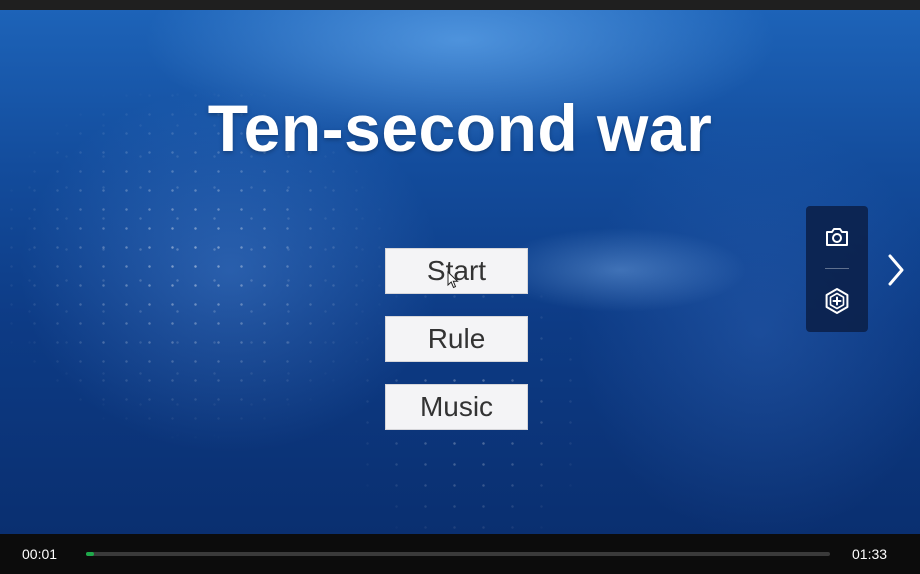 The image size is (920, 574). Describe the element at coordinates (456, 407) in the screenshot. I see `music-button: Music` at that location.